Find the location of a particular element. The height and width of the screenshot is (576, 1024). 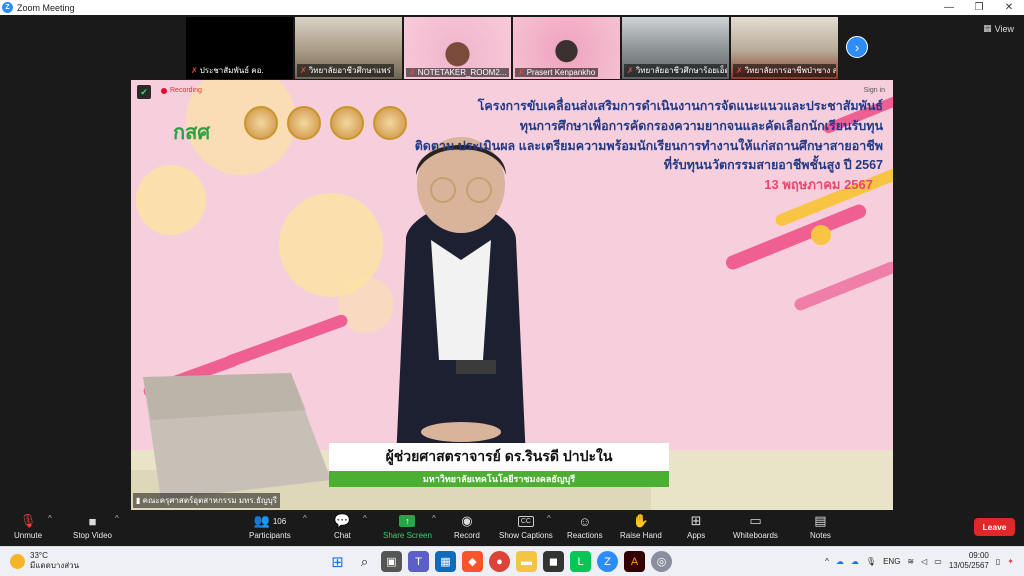

unmute-button: 🎙 Unmute is located at coordinates (28, 526).